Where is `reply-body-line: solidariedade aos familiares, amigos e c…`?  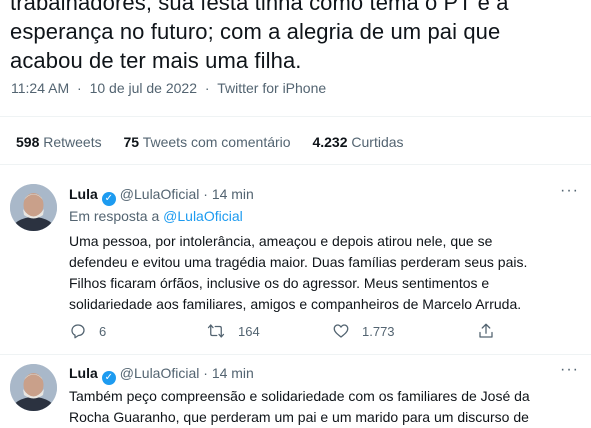 reply-body-line: solidariedade aos familiares, amigos e c… is located at coordinates (295, 304).